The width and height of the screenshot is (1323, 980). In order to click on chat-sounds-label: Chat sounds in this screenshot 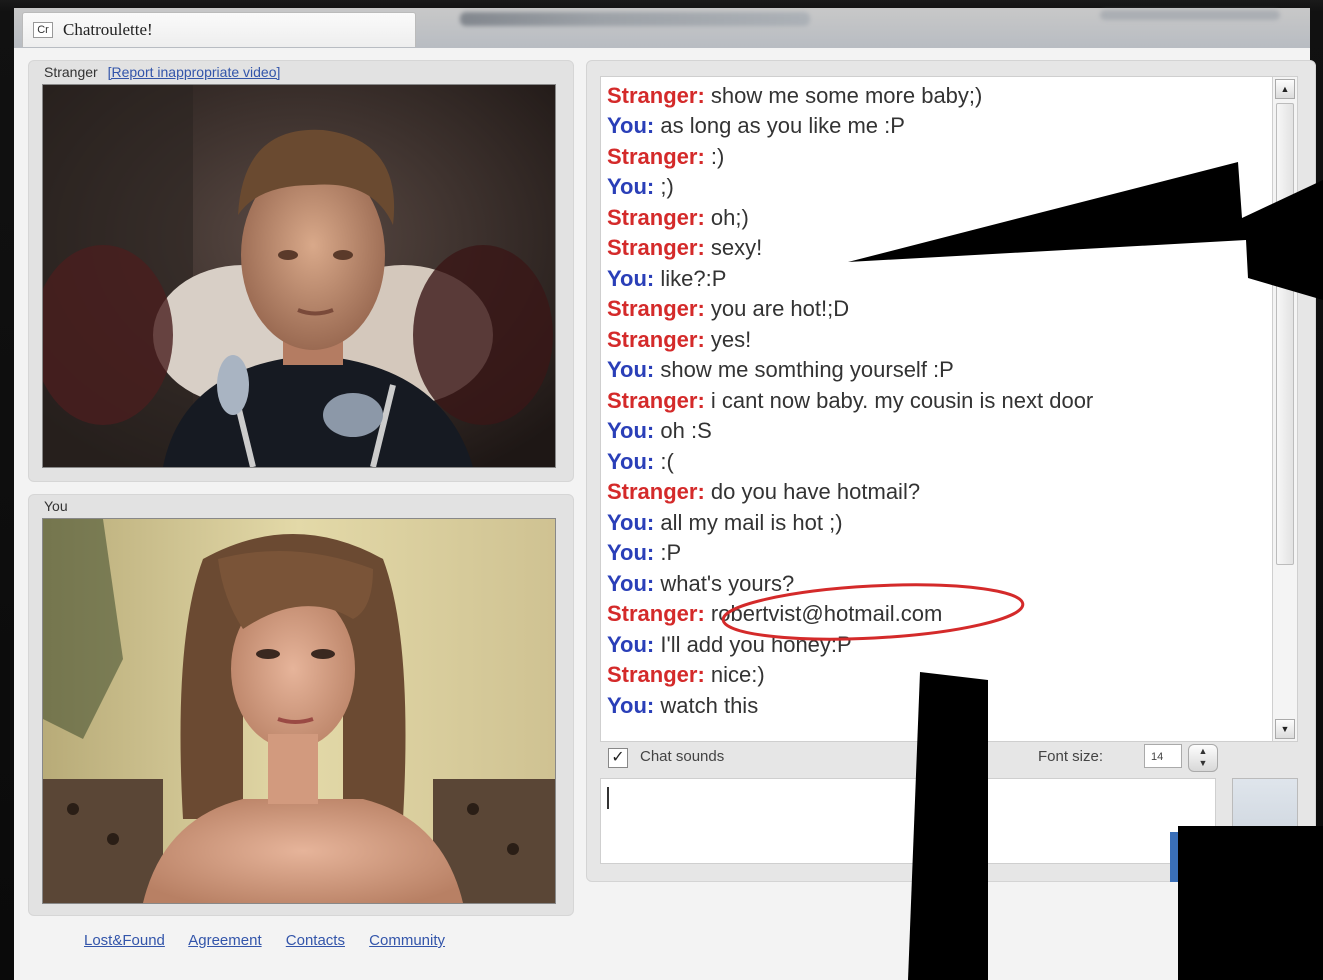, I will do `click(682, 756)`.